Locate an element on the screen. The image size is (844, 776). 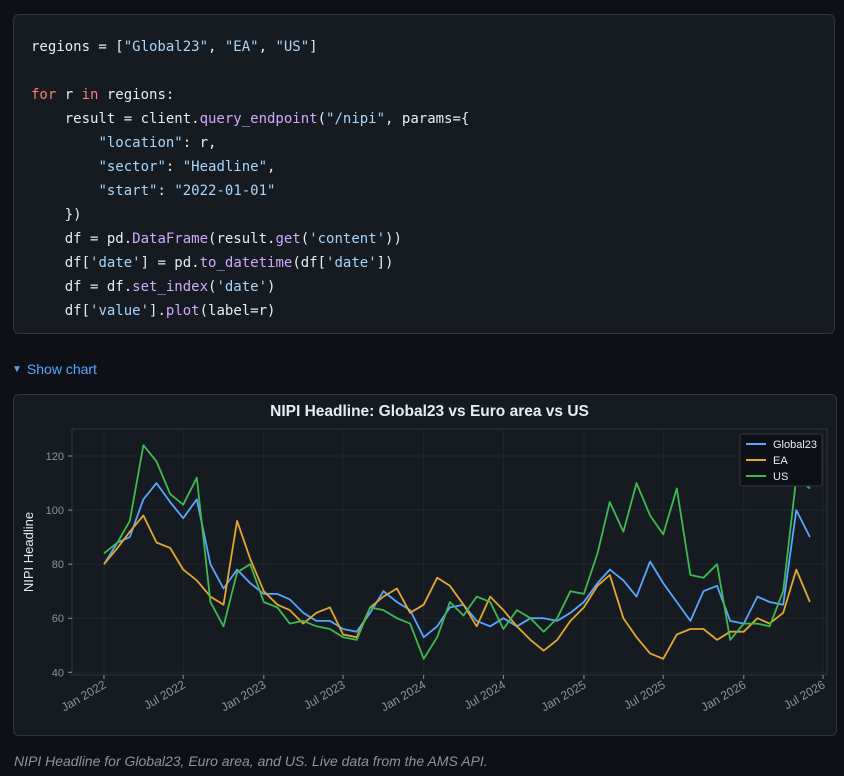
code-token: "sector" is located at coordinates (132, 167).